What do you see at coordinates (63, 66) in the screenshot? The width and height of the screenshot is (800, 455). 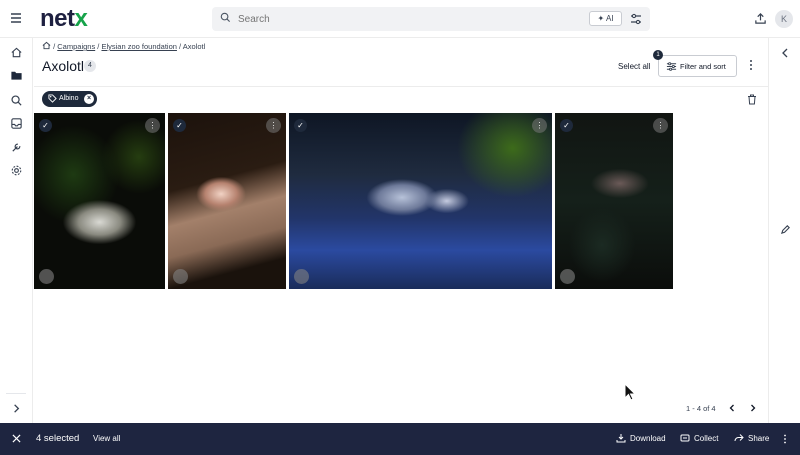 I see `page-title: Axolotl` at bounding box center [63, 66].